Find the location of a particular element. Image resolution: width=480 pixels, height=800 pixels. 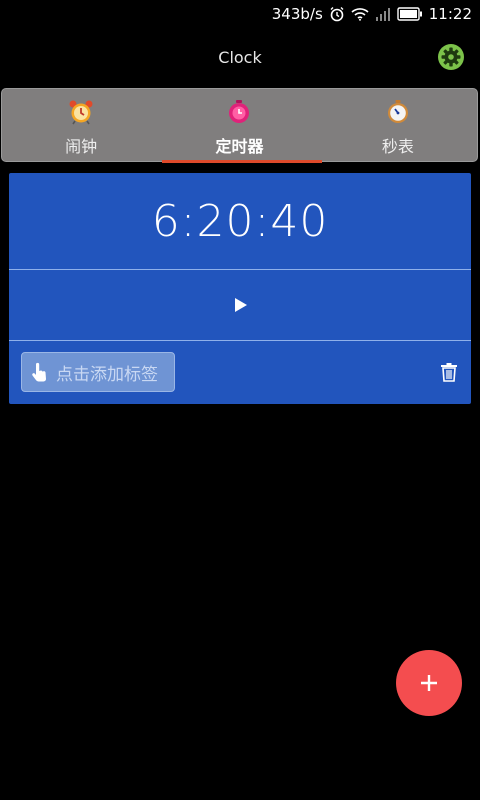

timer-display: 6:20:40 is located at coordinates (240, 221).